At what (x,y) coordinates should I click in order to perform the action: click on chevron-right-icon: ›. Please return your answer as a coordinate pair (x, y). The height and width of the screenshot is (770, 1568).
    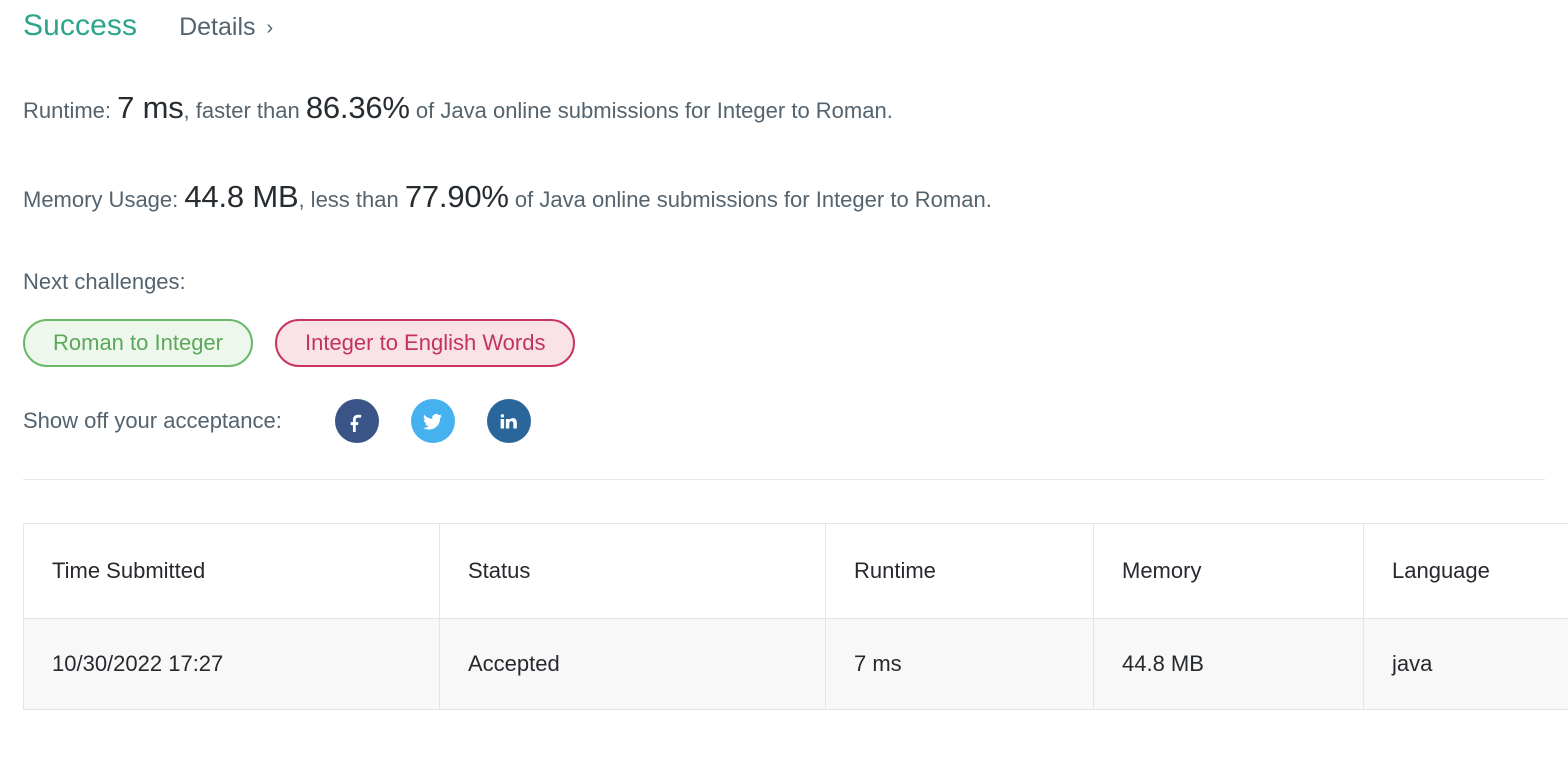
    Looking at the image, I should click on (270, 28).